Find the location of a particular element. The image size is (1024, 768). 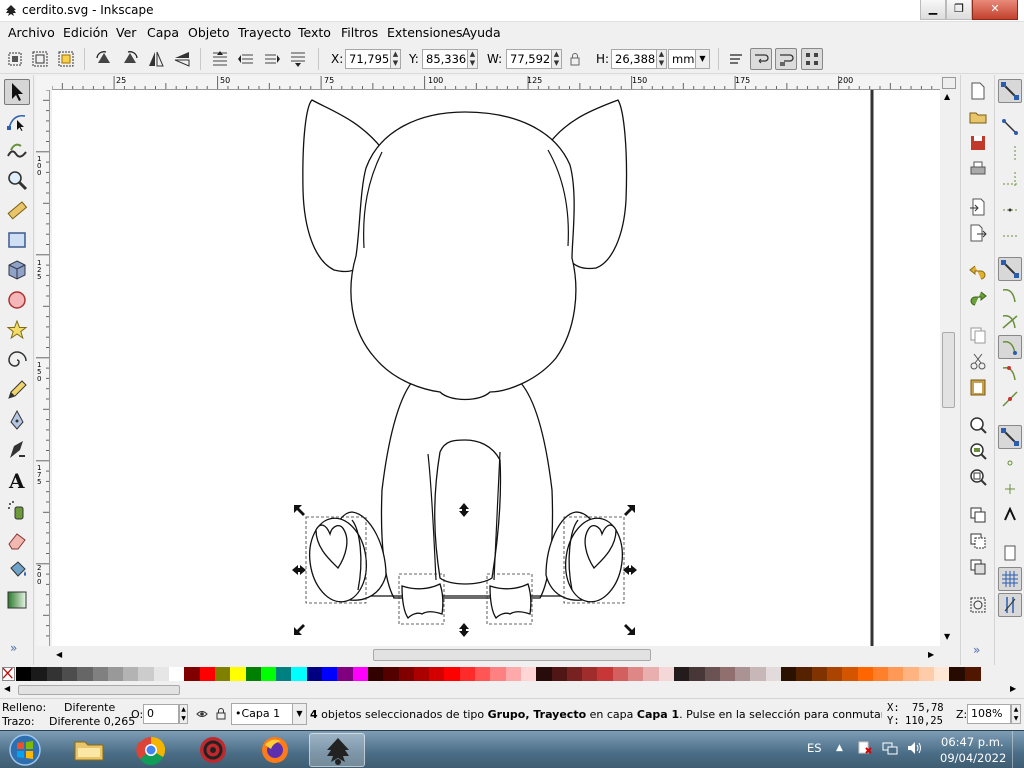

resize-handle-ne is located at coordinates (629, 510).